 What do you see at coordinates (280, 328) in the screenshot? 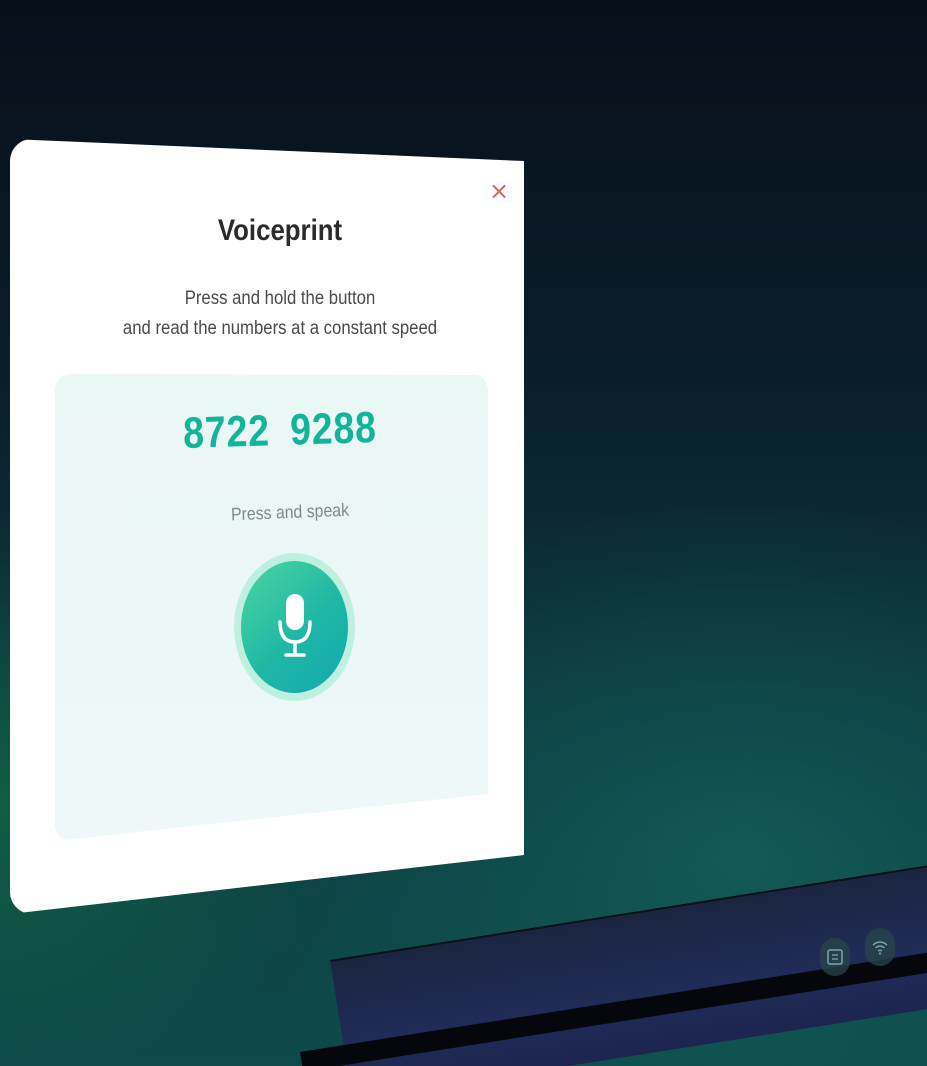
I see `instruction-line-2: and read the numbers at a constant speed` at bounding box center [280, 328].